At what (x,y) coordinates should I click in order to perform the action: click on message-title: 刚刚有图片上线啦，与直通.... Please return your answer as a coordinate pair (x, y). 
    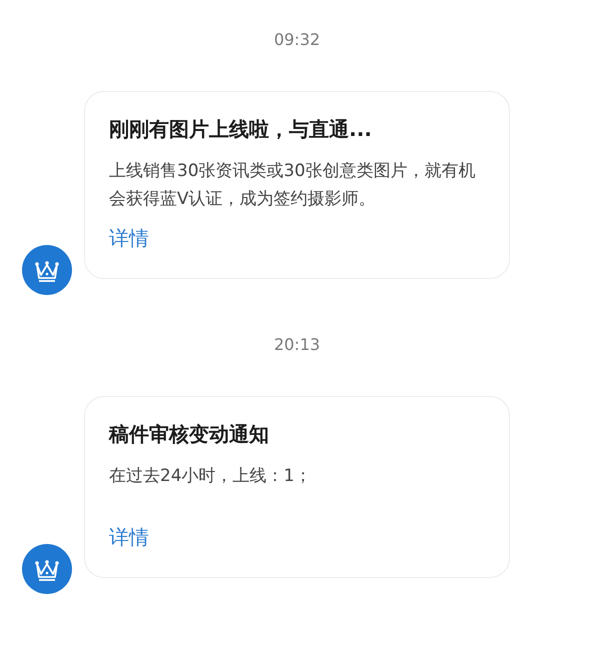
    Looking at the image, I should click on (241, 129).